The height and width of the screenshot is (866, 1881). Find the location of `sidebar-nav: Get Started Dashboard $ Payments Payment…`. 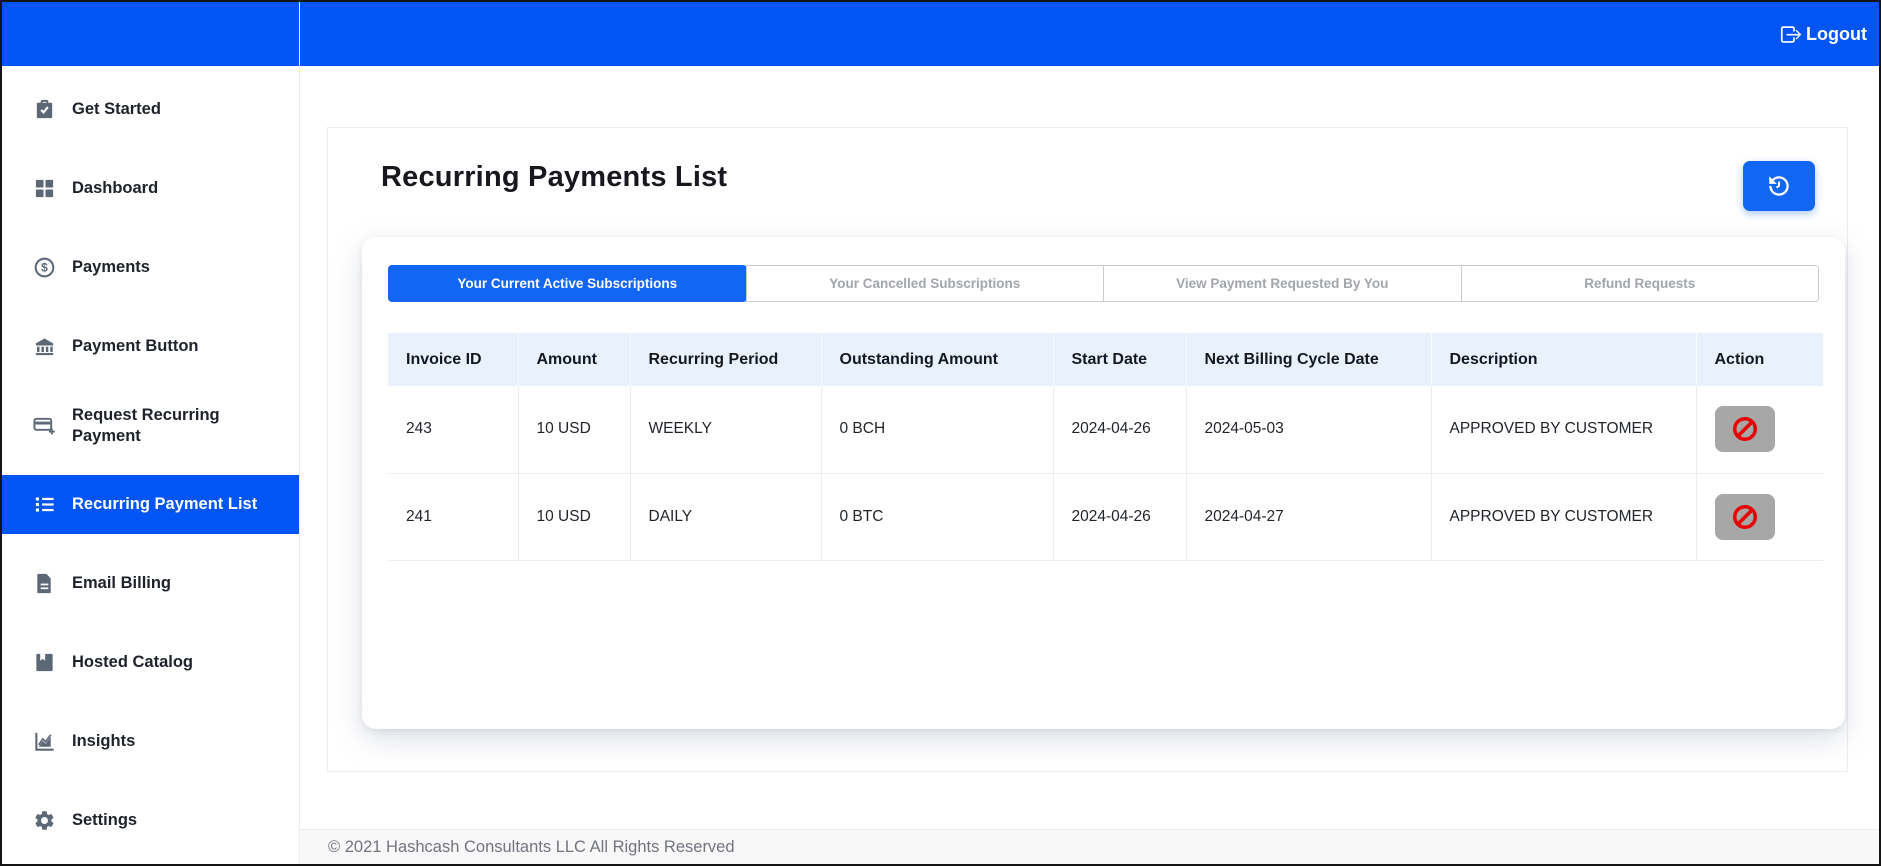

sidebar-nav: Get Started Dashboard $ Payments Payment… is located at coordinates (150, 463).